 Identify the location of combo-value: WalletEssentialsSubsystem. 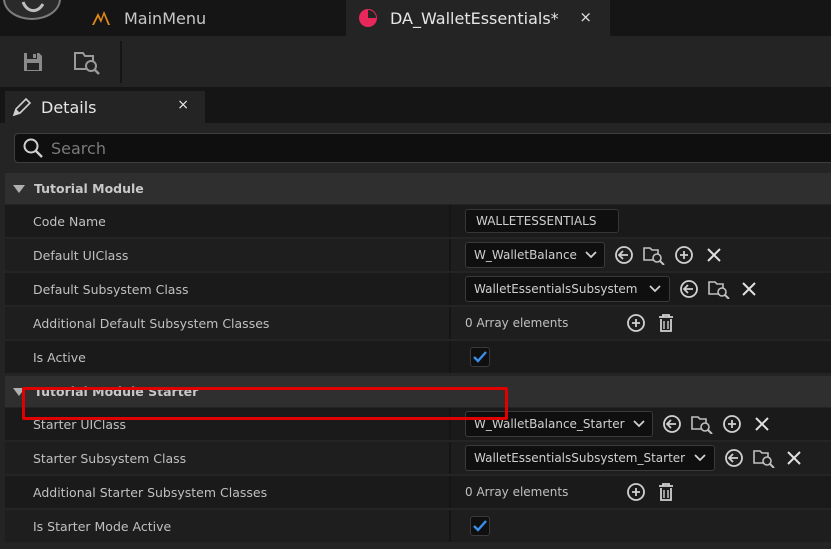
(556, 289).